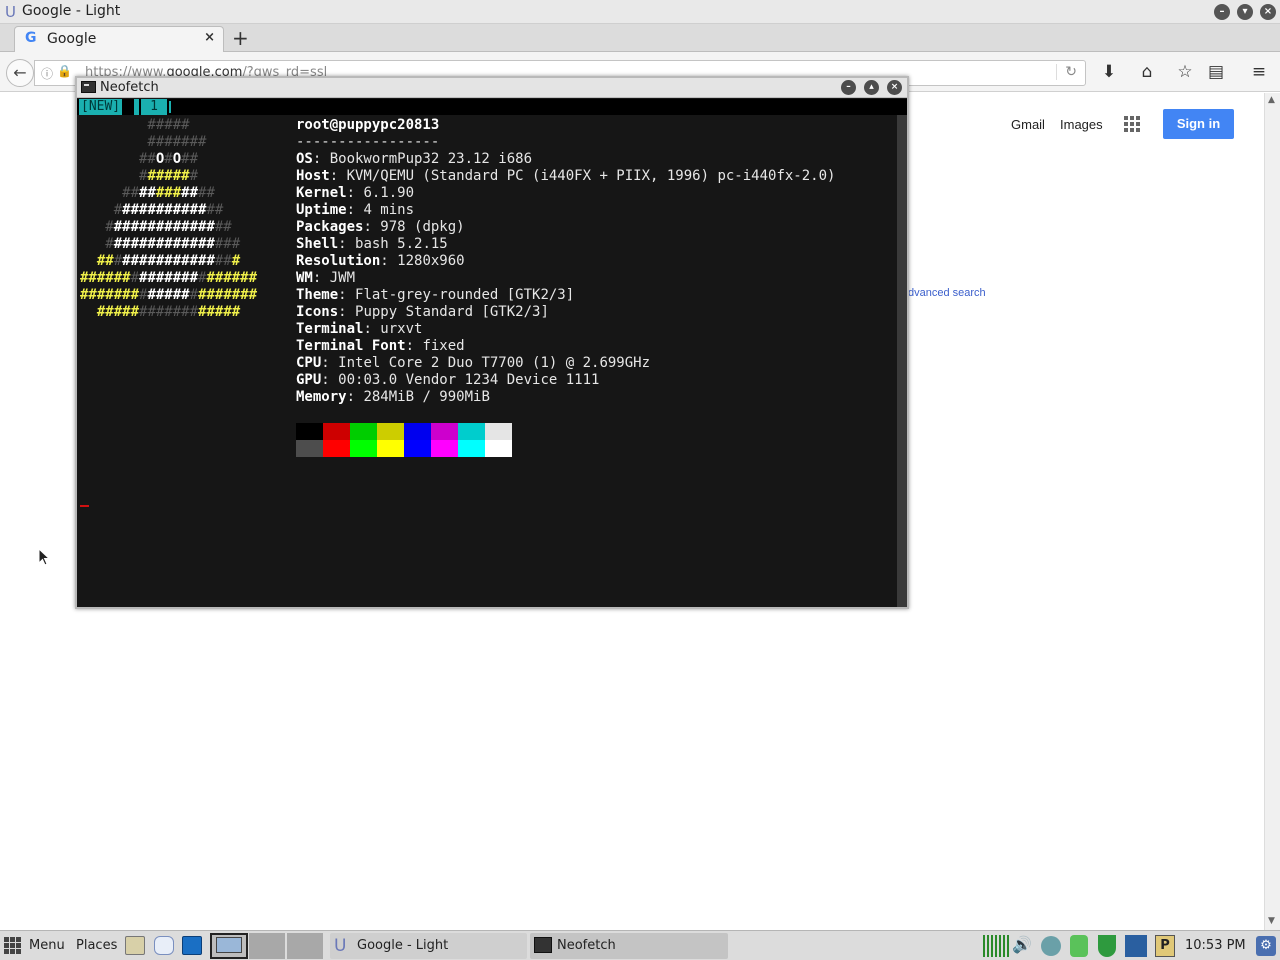  Describe the element at coordinates (20, 73) in the screenshot. I see `back-button: ←` at that location.